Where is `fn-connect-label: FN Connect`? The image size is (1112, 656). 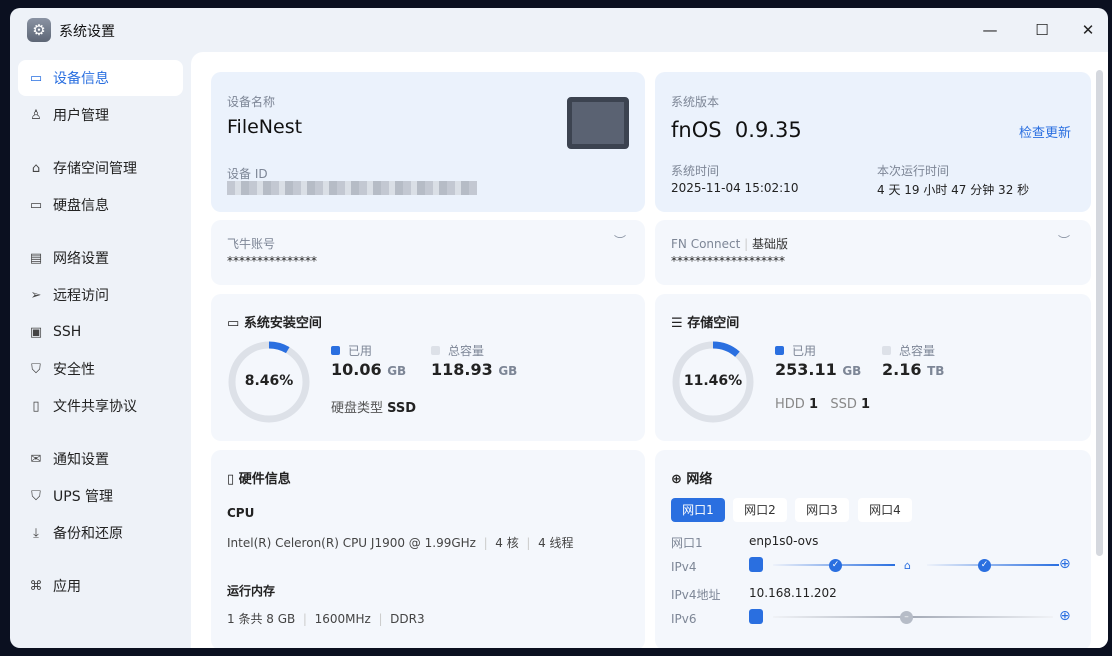 fn-connect-label: FN Connect is located at coordinates (706, 244).